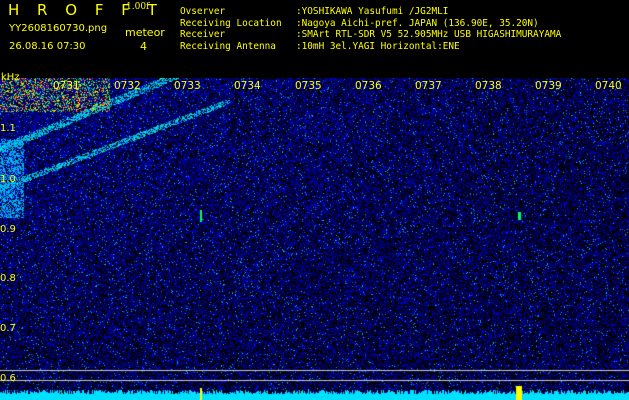  What do you see at coordinates (247, 86) in the screenshot?
I see `x-tick-label: 0734` at bounding box center [247, 86].